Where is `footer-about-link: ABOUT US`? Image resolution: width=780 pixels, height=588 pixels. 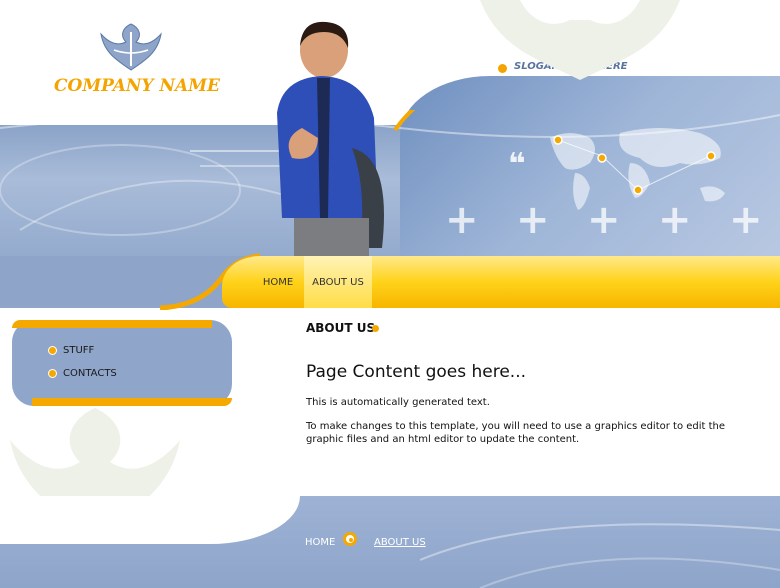
footer-about-link: ABOUT US is located at coordinates (400, 542).